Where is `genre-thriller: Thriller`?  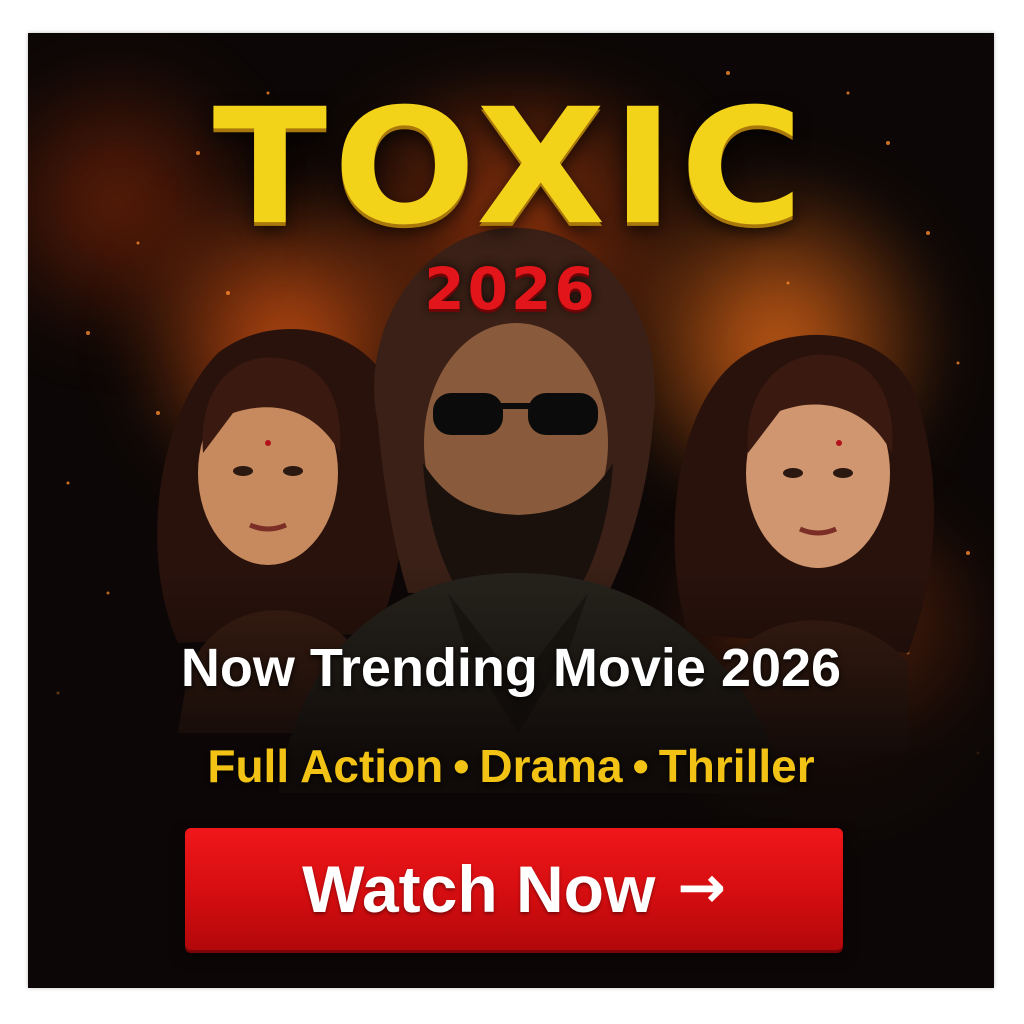
genre-thriller: Thriller is located at coordinates (736, 766).